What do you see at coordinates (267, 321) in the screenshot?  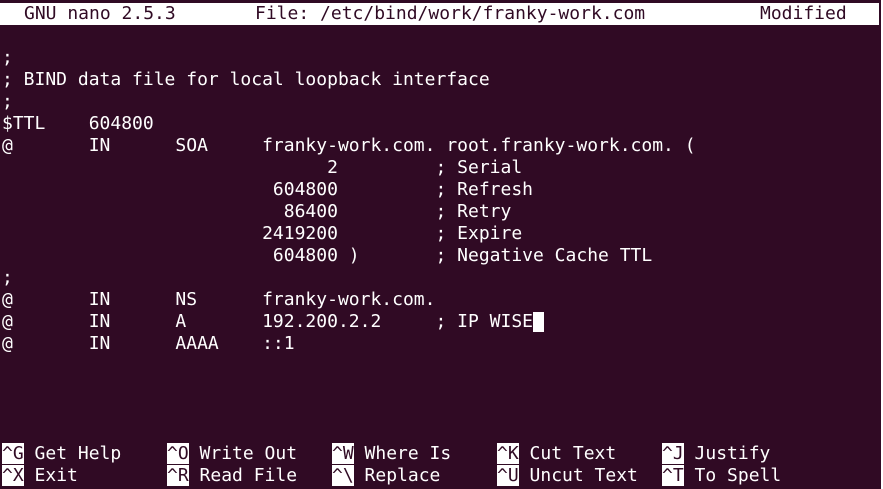 I see `editor-line-text: @ IN A 192.200.2.2 ; IP WISE` at bounding box center [267, 321].